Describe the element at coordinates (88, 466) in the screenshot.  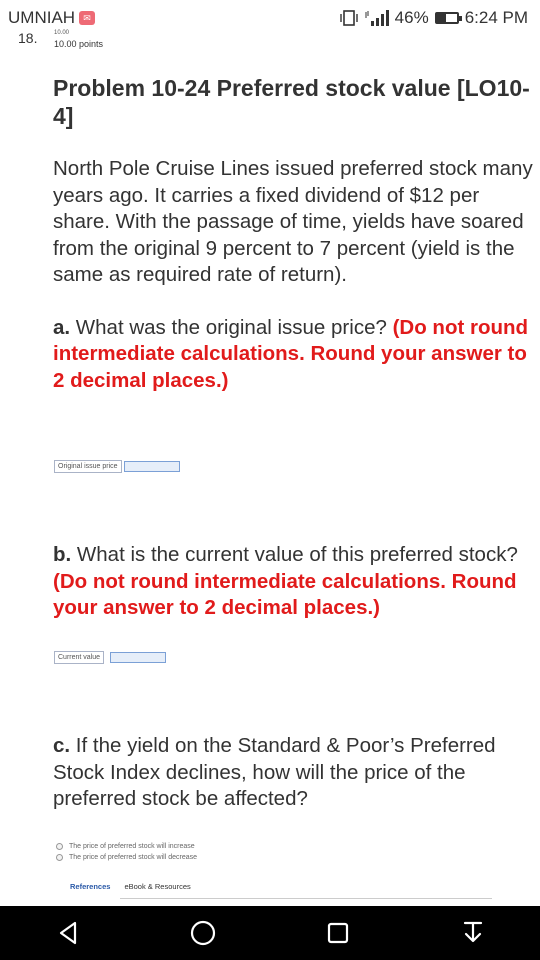
I see `original-issue-price-label: Original issue price` at that location.